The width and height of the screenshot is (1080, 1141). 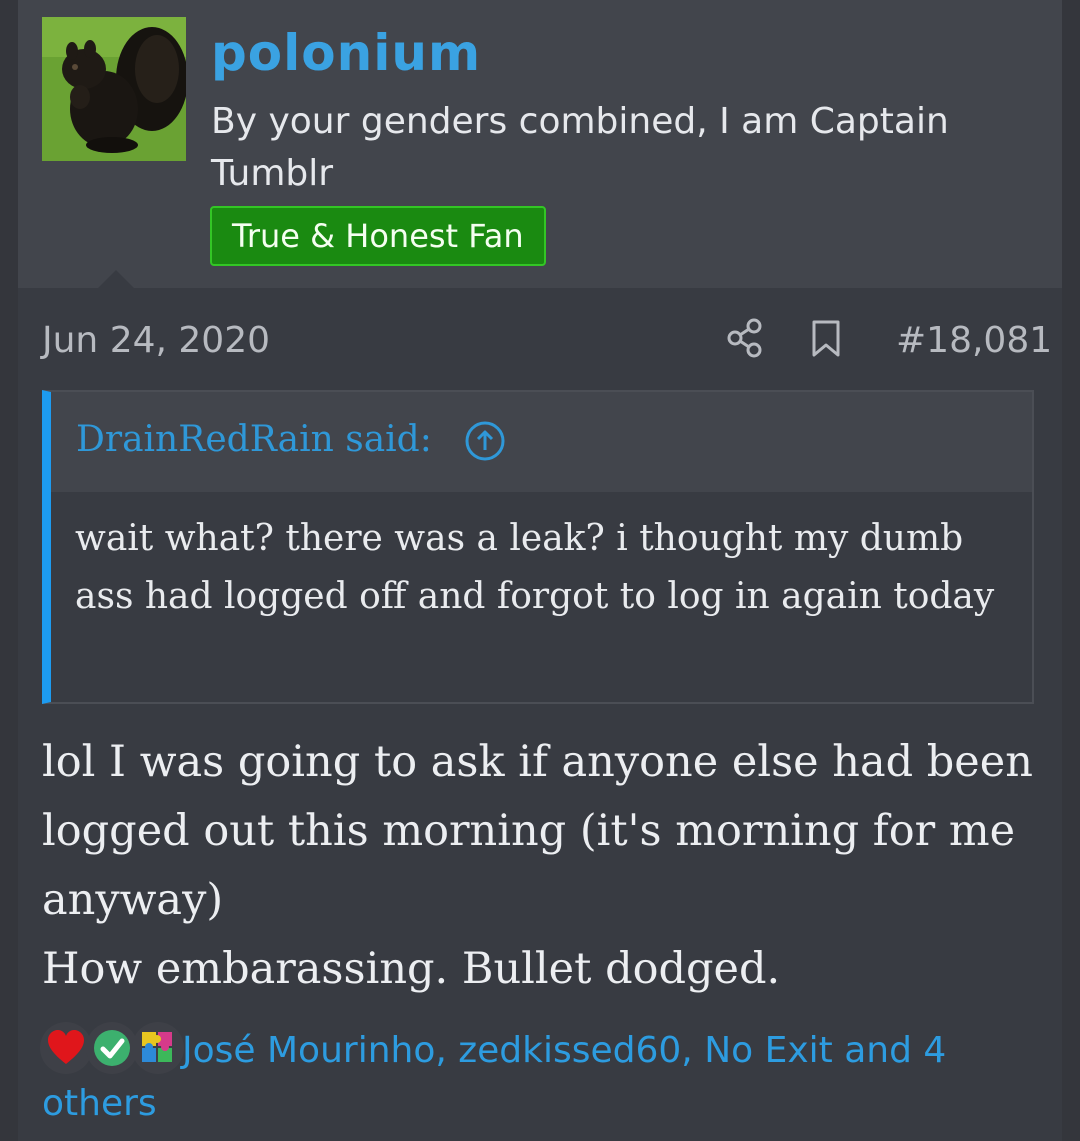 What do you see at coordinates (826, 339) in the screenshot?
I see `bookmark-icon` at bounding box center [826, 339].